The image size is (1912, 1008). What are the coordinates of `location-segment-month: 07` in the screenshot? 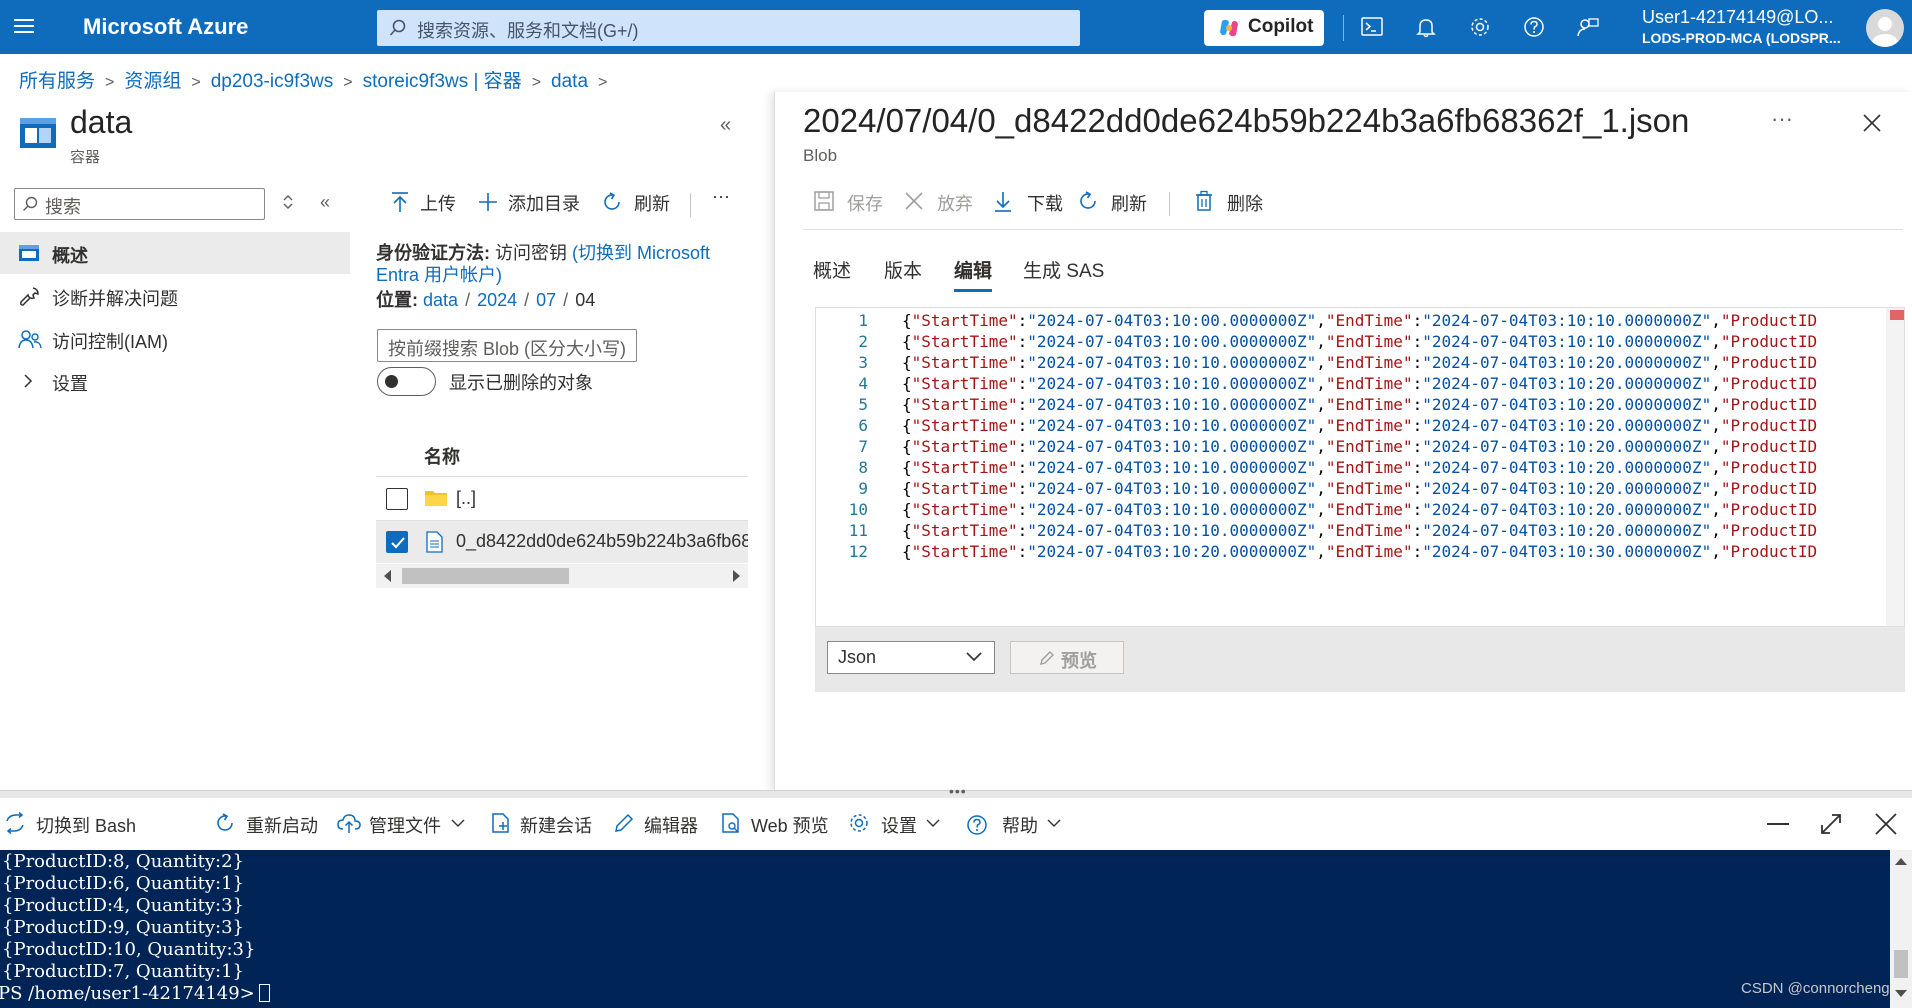 It's located at (546, 300).